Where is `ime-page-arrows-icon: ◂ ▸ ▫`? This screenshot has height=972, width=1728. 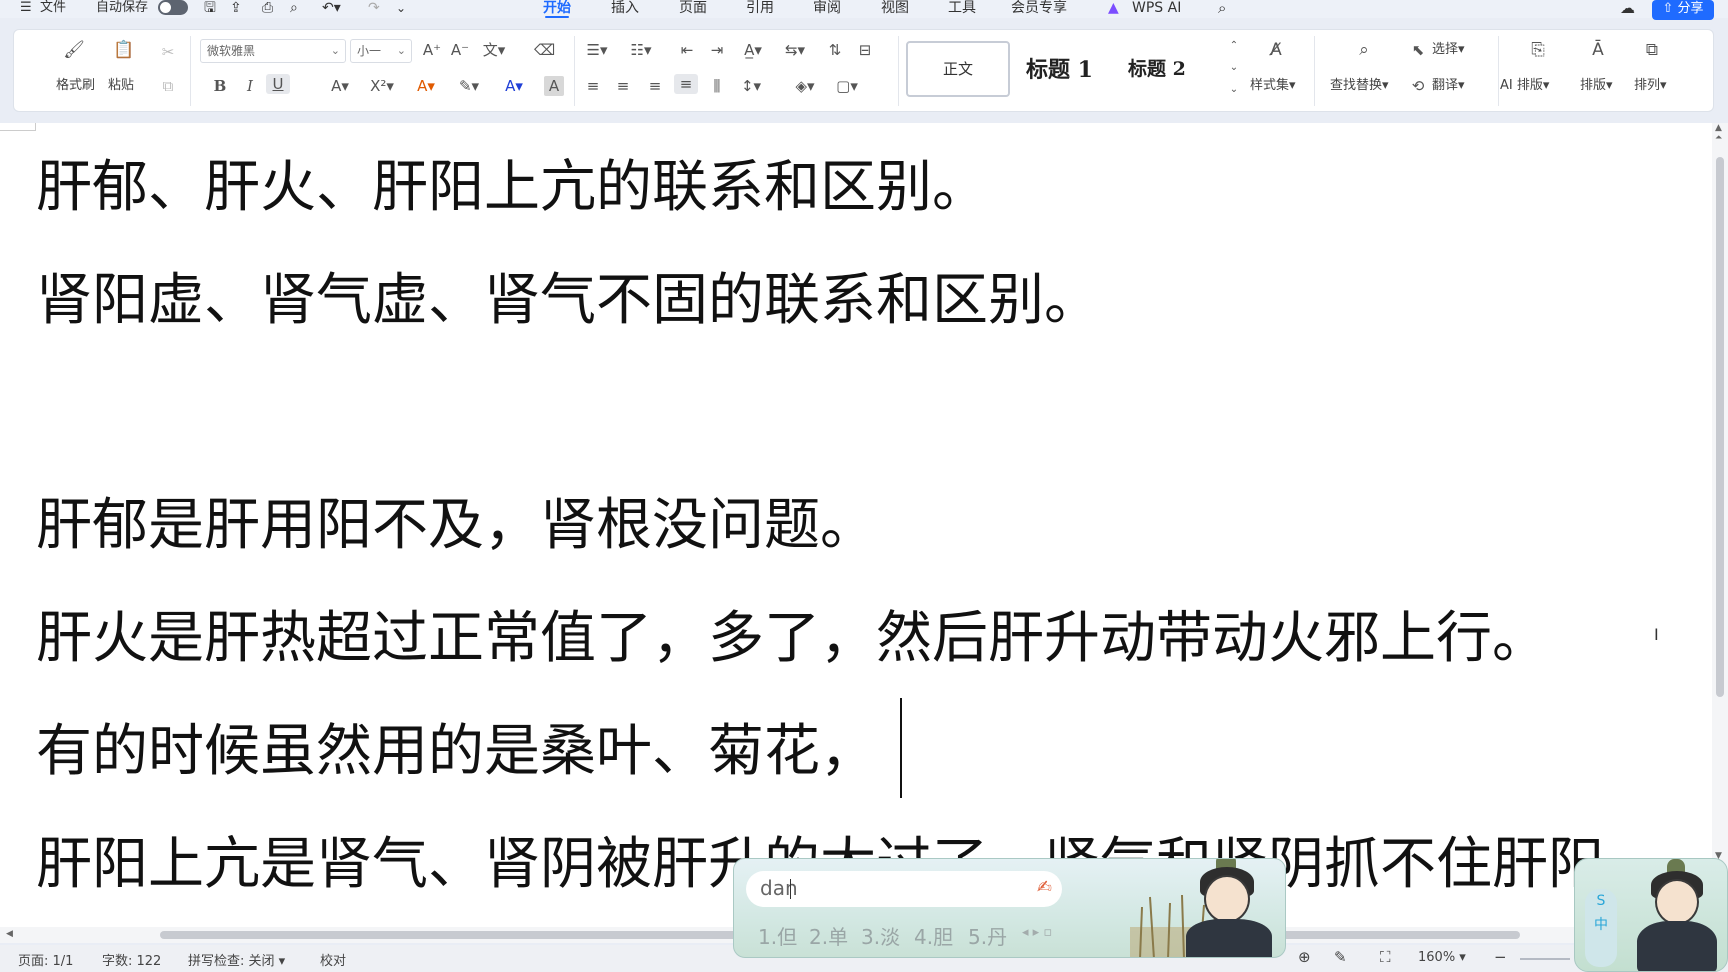
ime-page-arrows-icon: ◂ ▸ ▫ is located at coordinates (1037, 932).